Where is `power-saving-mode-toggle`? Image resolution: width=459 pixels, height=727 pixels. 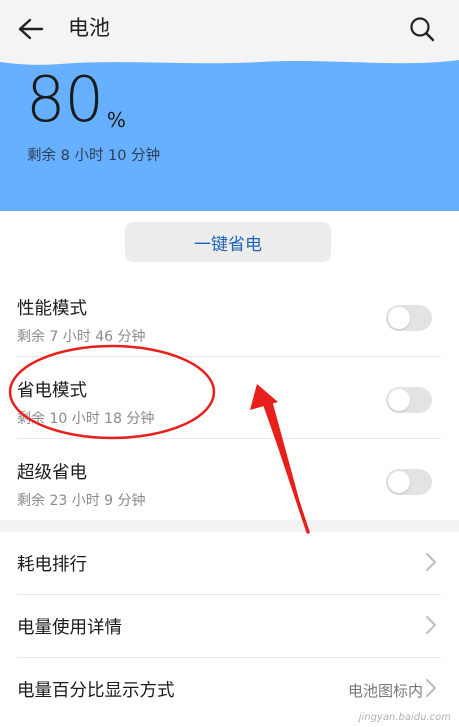 power-saving-mode-toggle is located at coordinates (409, 400).